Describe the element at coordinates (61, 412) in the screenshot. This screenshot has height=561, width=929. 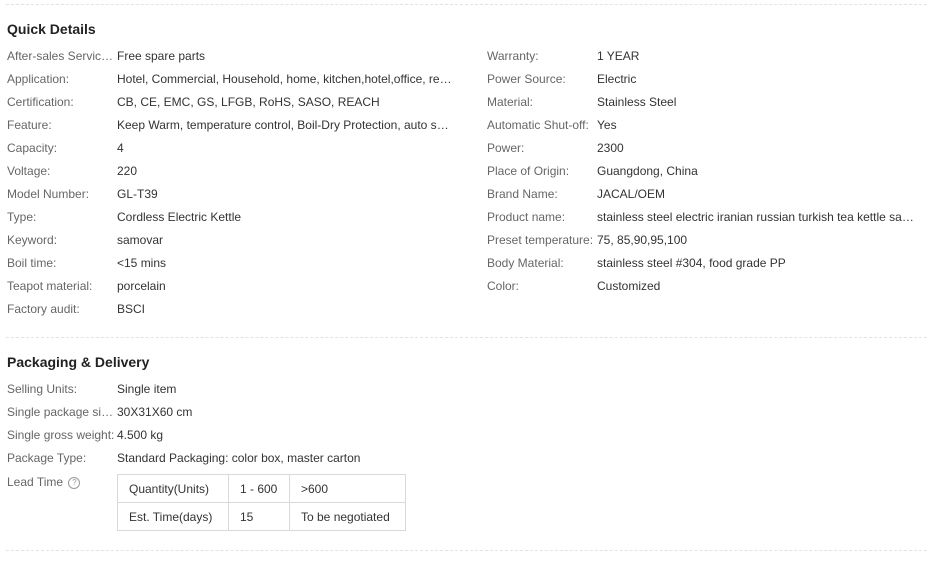
I see `detail-label: Single package size:` at that location.